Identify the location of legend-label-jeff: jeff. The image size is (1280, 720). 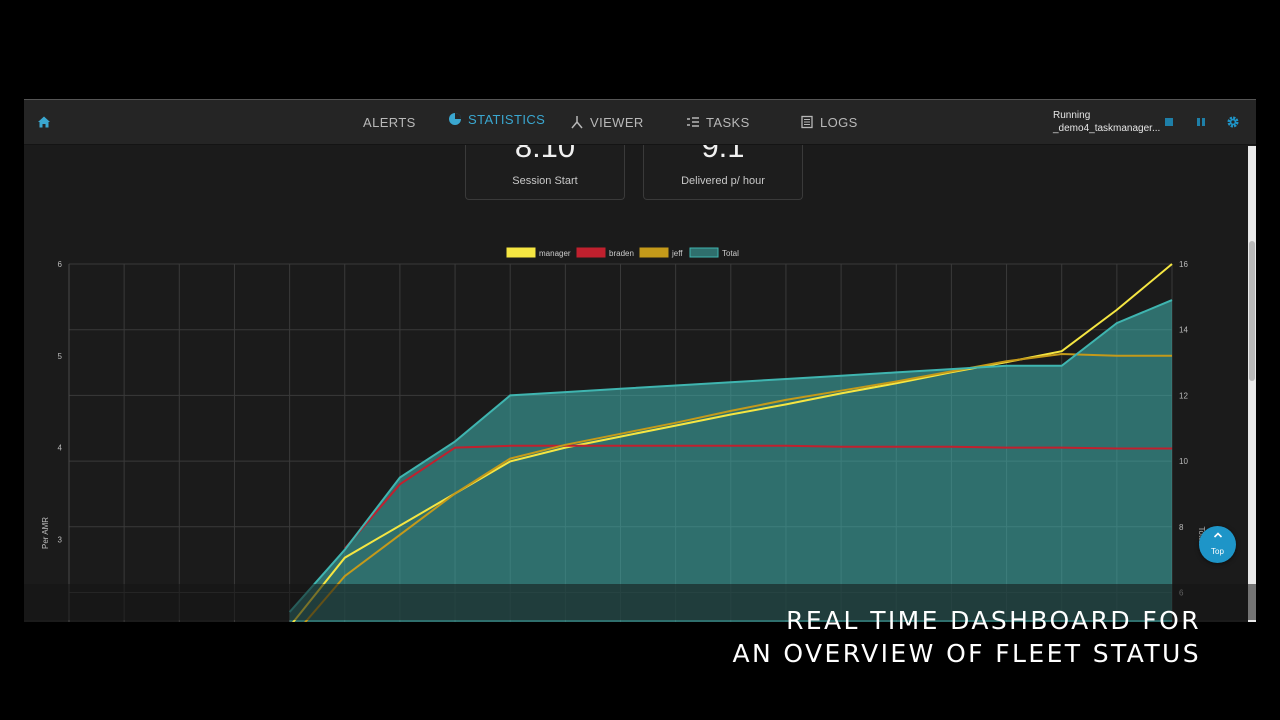
(677, 253).